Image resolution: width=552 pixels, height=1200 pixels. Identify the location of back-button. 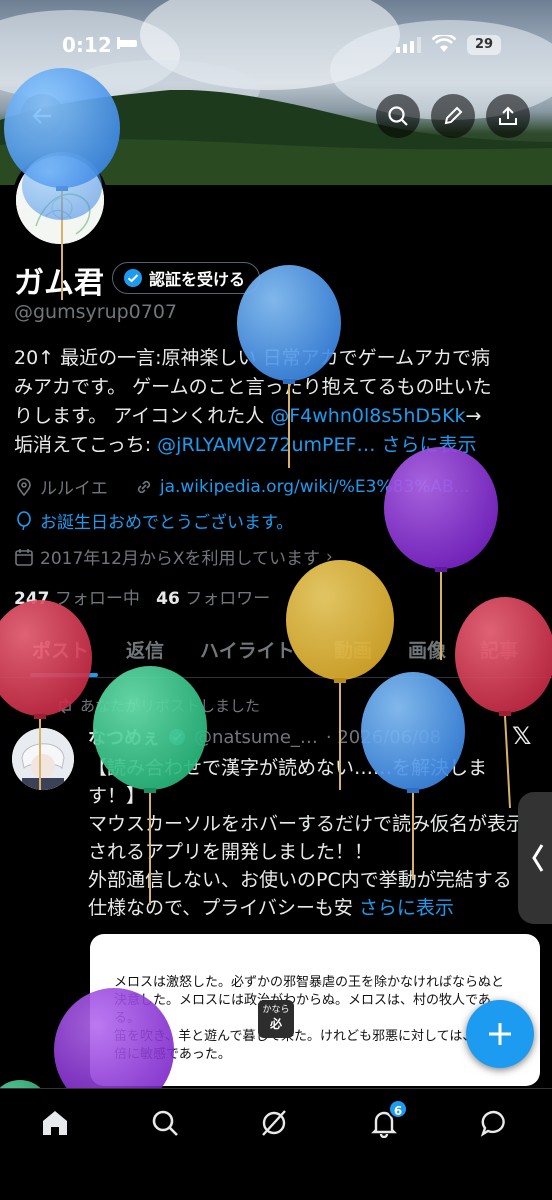
(42, 116).